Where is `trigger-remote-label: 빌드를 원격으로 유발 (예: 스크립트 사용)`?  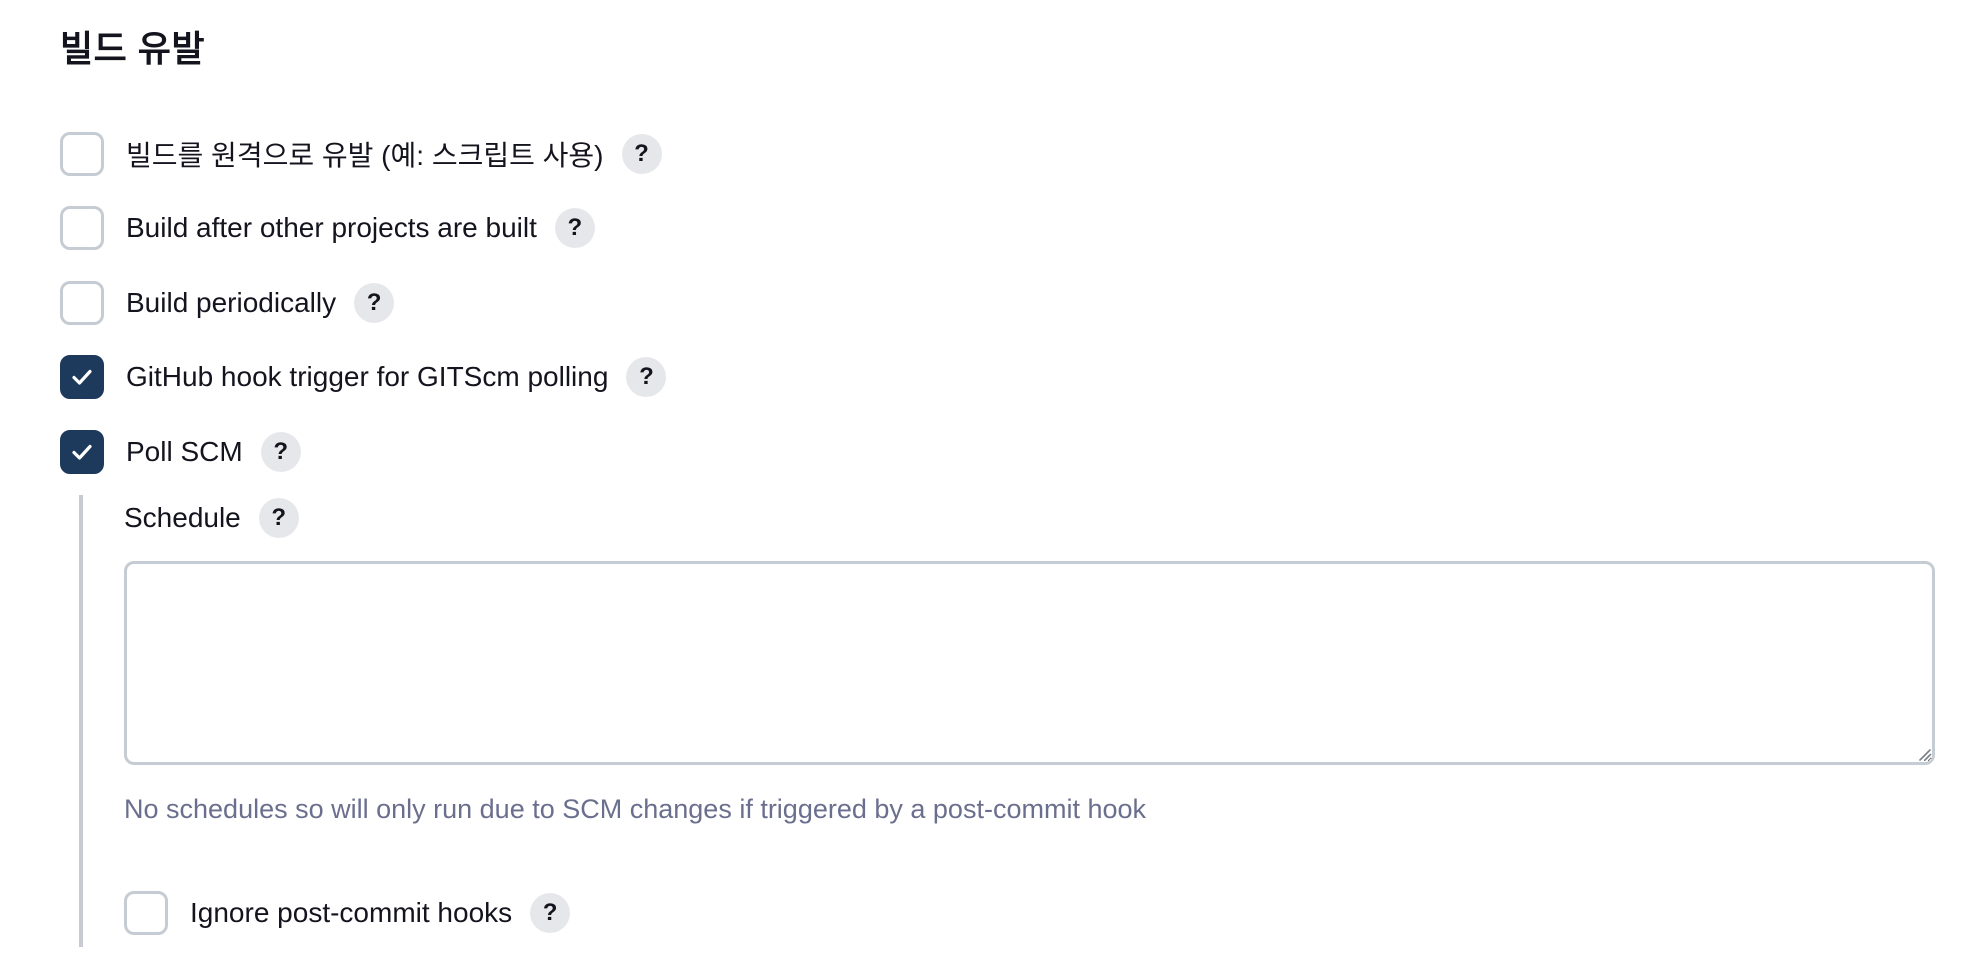
trigger-remote-label: 빌드를 원격으로 유발 (예: 스크립트 사용) is located at coordinates (365, 154).